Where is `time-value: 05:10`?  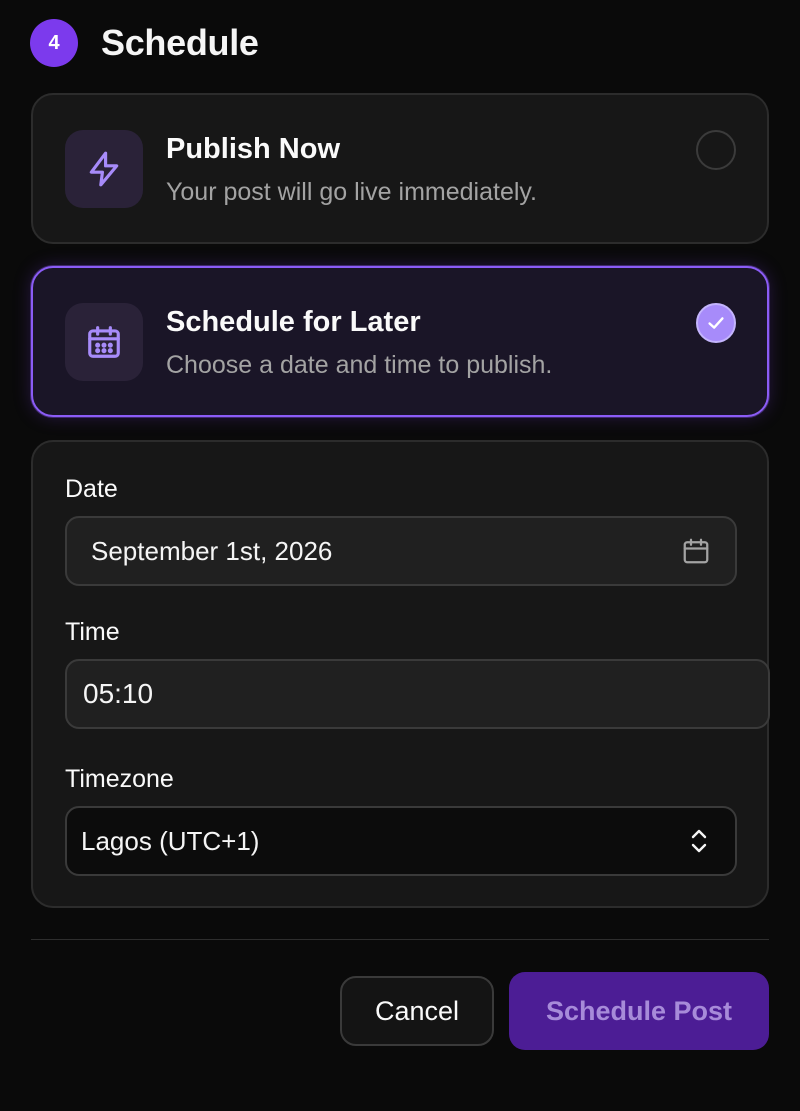
time-value: 05:10 is located at coordinates (118, 693).